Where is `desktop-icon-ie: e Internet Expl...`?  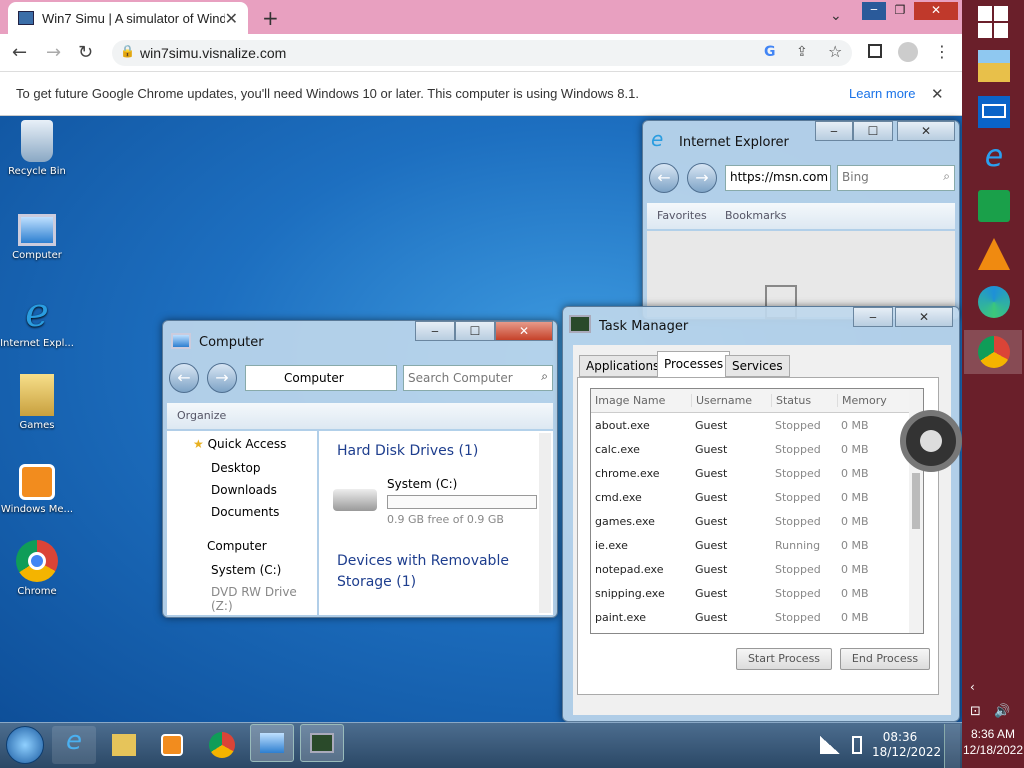 desktop-icon-ie: e Internet Expl... is located at coordinates (37, 320).